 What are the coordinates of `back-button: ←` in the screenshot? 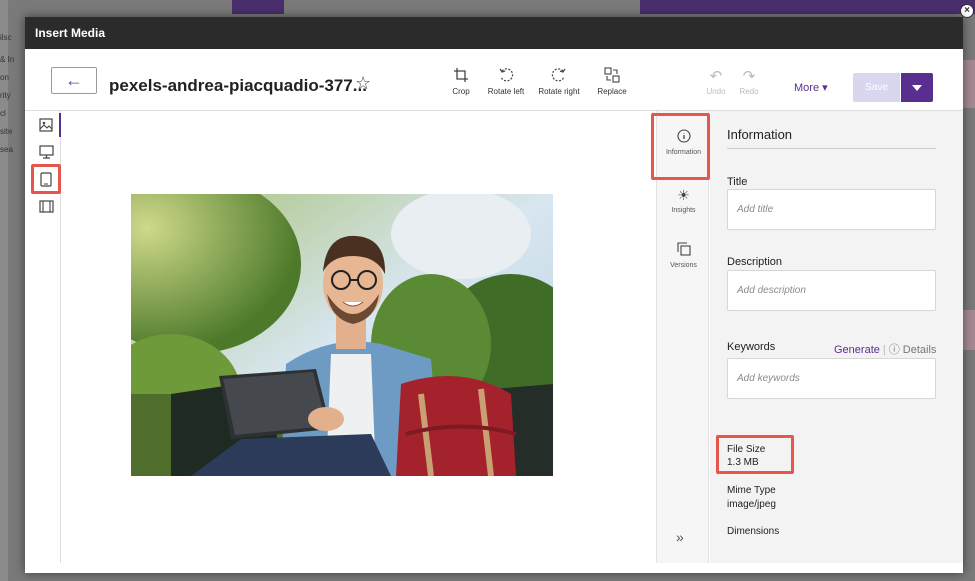 It's located at (74, 80).